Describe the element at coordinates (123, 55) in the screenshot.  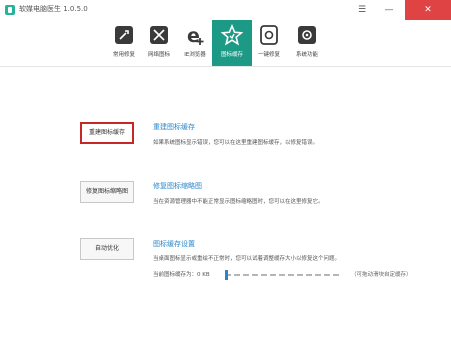
I see `tool-label: 常用修复` at that location.